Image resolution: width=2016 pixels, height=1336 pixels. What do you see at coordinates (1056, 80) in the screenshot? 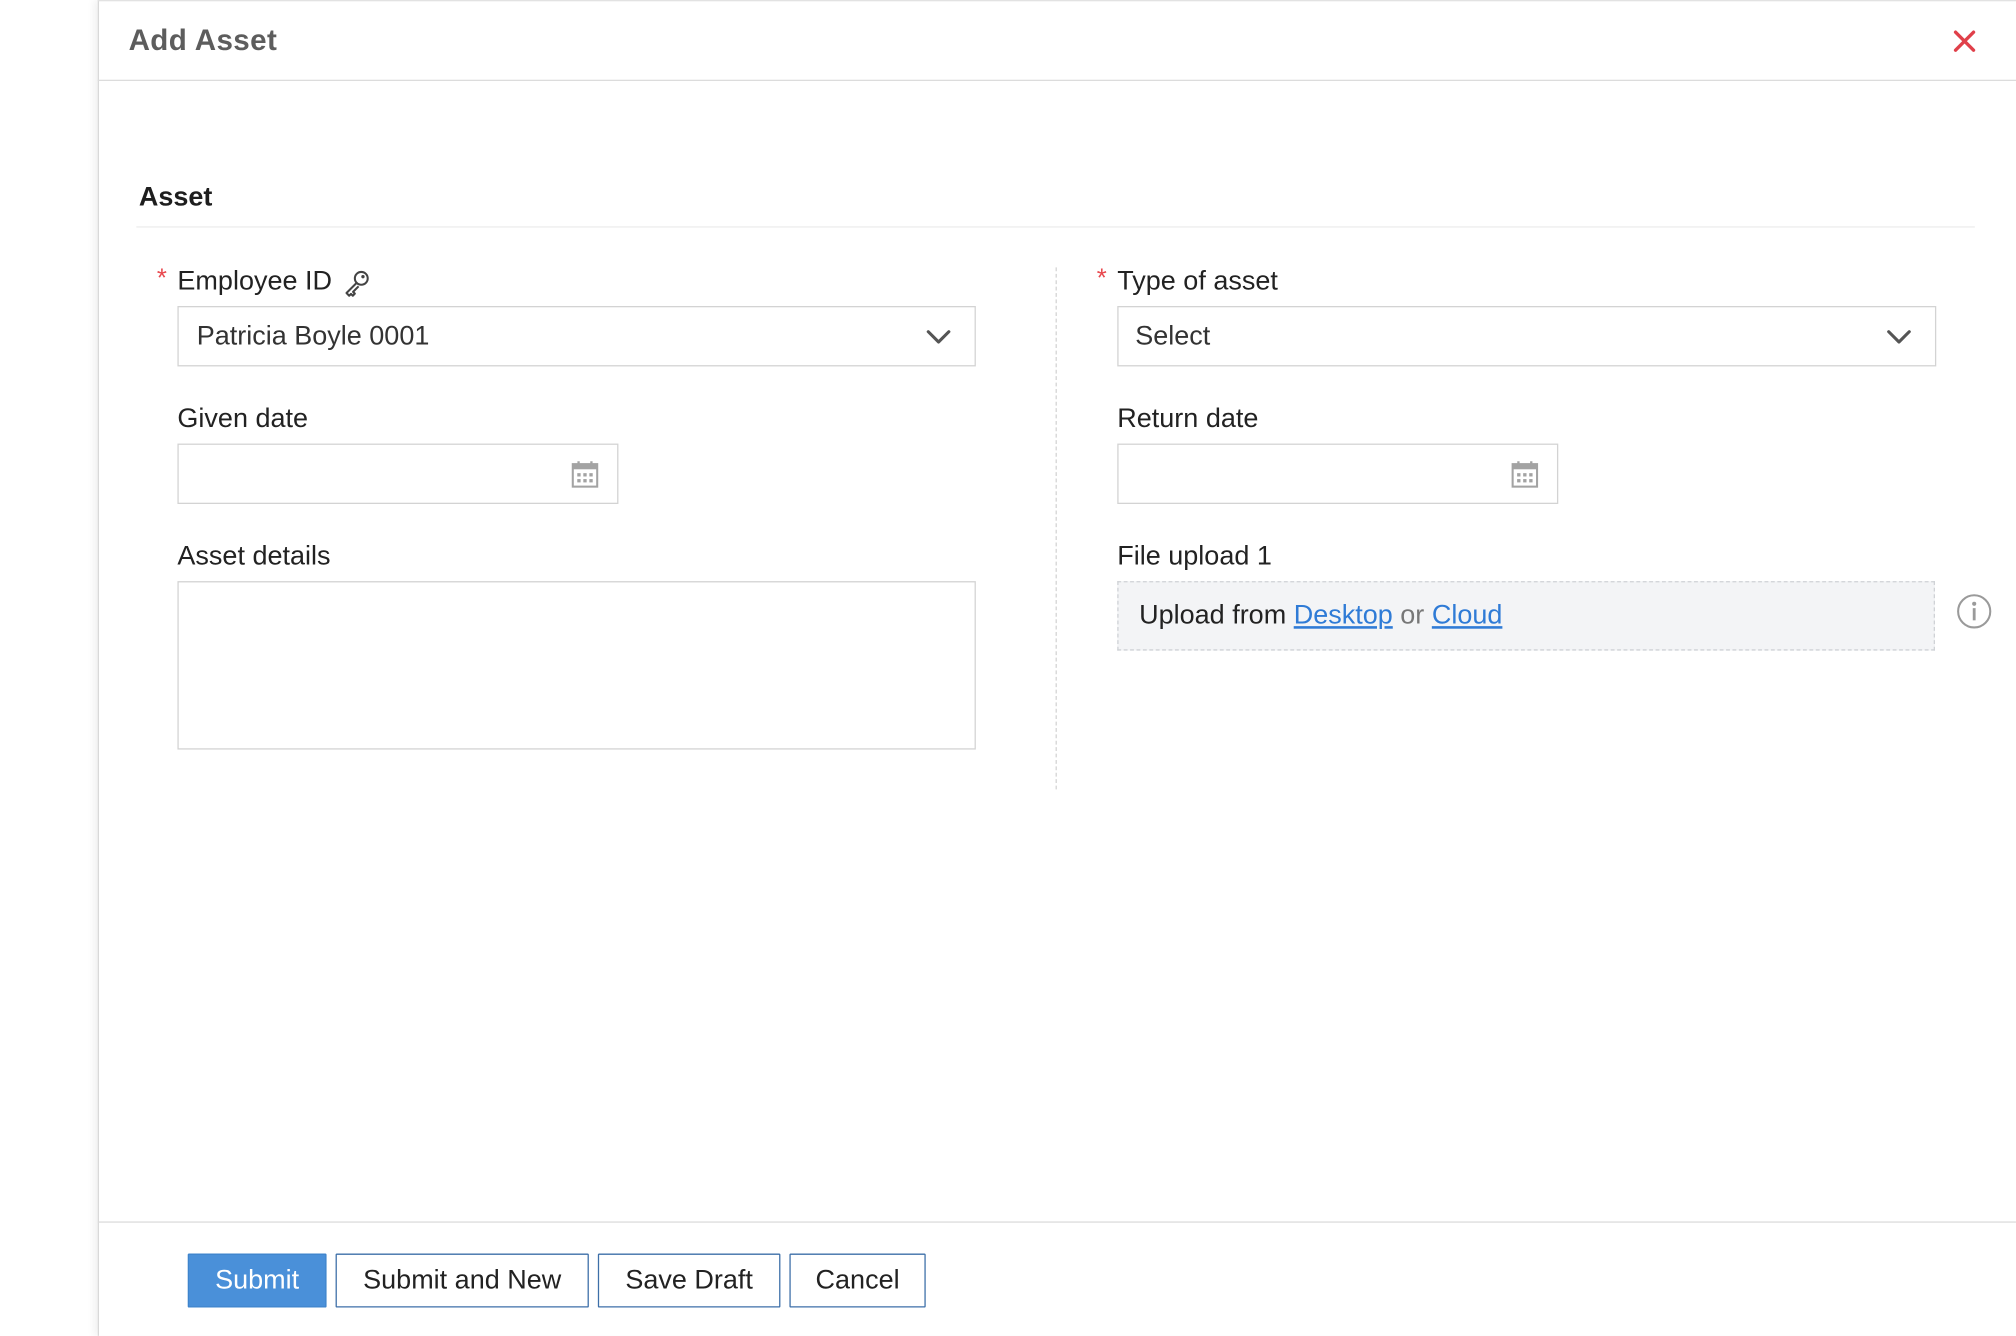
I see `header-divider` at bounding box center [1056, 80].